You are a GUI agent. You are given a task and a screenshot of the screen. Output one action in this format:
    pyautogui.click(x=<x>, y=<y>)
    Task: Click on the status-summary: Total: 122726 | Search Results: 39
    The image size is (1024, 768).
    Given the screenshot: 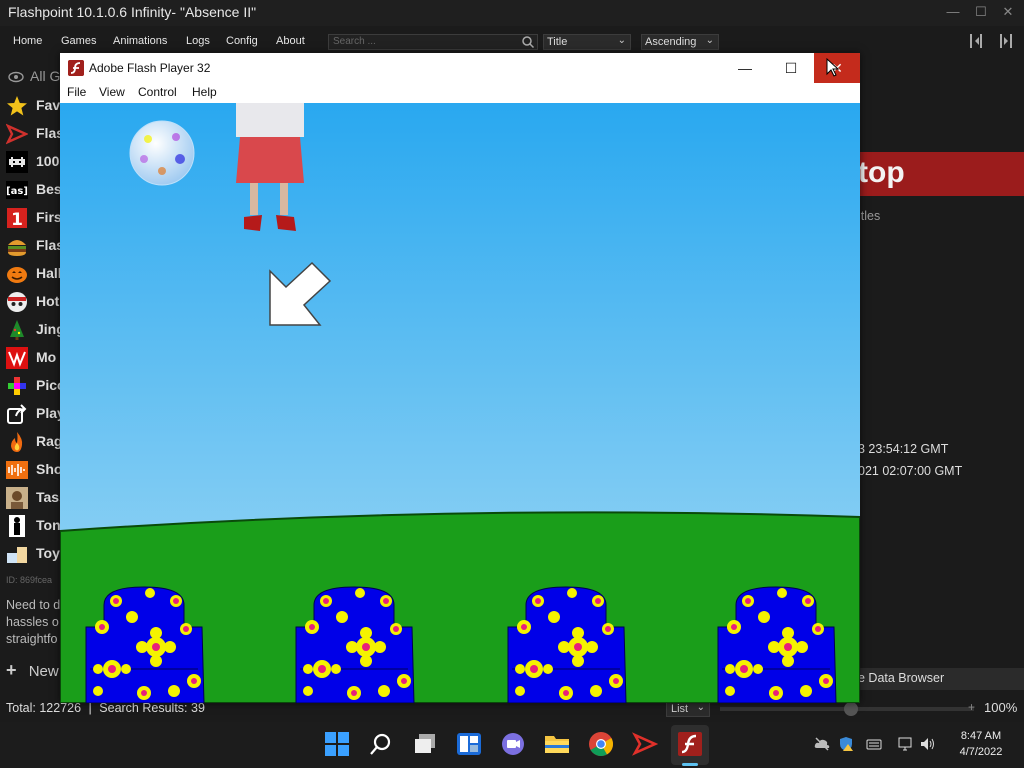 What is the action you would take?
    pyautogui.click(x=105, y=708)
    